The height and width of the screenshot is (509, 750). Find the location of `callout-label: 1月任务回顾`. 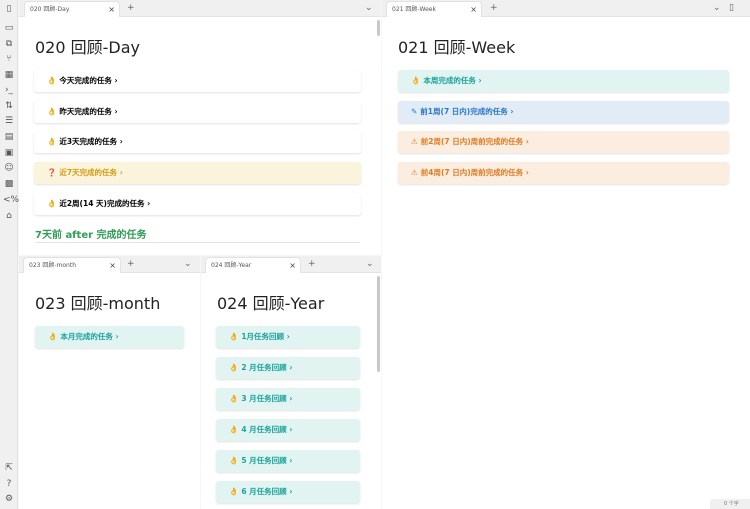

callout-label: 1月任务回顾 is located at coordinates (263, 336).